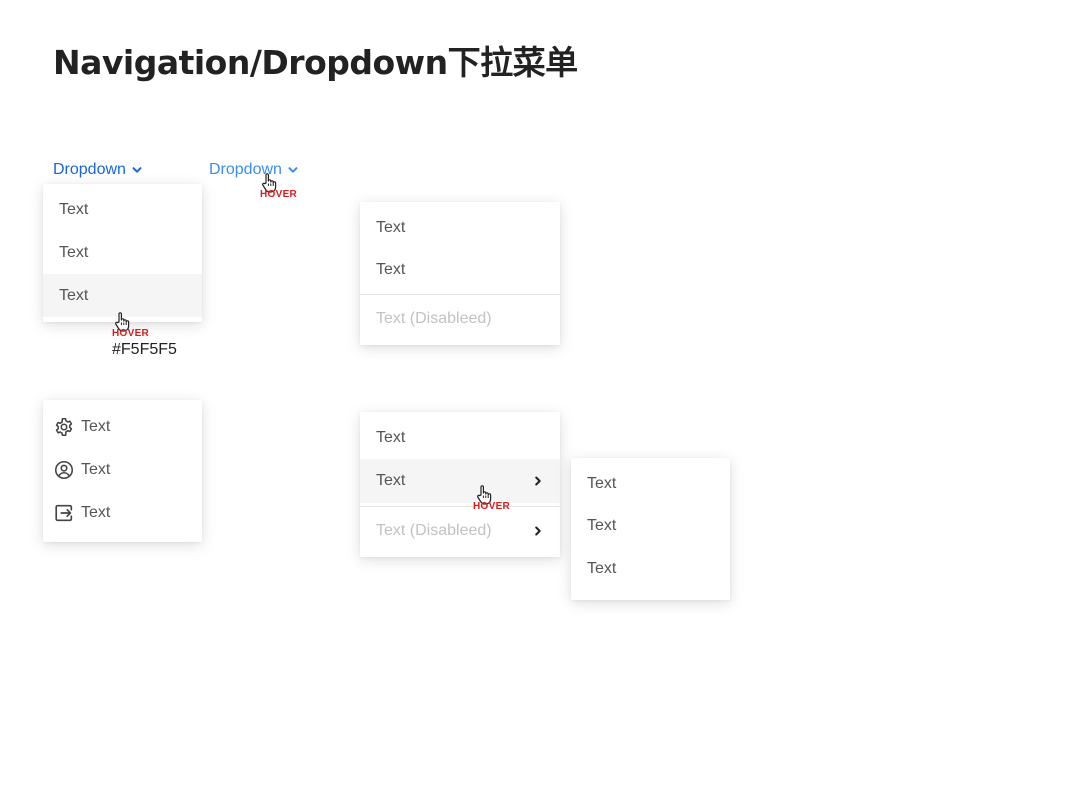  What do you see at coordinates (315, 62) in the screenshot?
I see `page-title: Navigation/Dropdown下拉菜单` at bounding box center [315, 62].